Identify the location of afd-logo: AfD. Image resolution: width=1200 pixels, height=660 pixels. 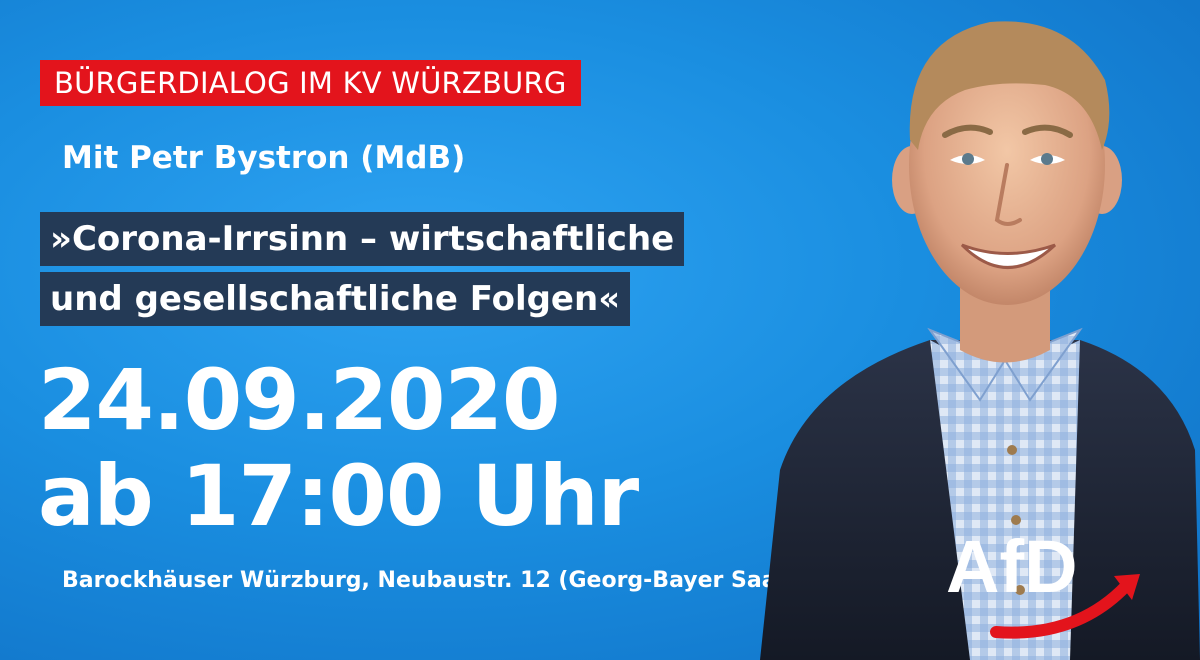
(1043, 582).